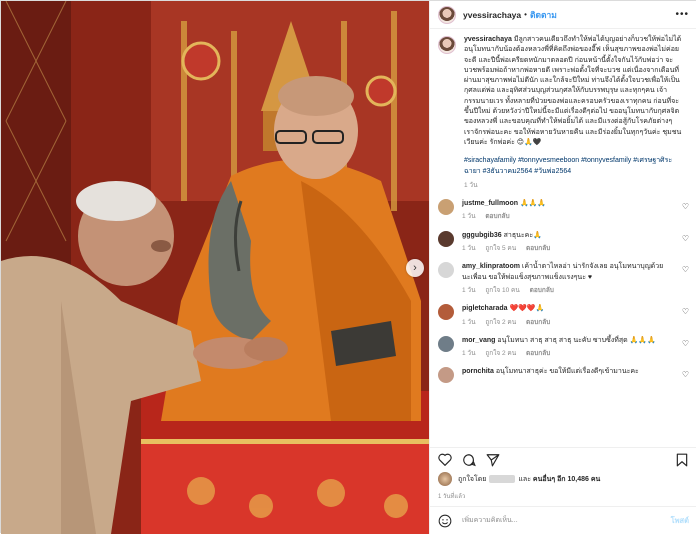 This screenshot has width=696, height=534. What do you see at coordinates (527, 309) in the screenshot?
I see `comment-text: ❤️❤️❤️🙏` at bounding box center [527, 309].